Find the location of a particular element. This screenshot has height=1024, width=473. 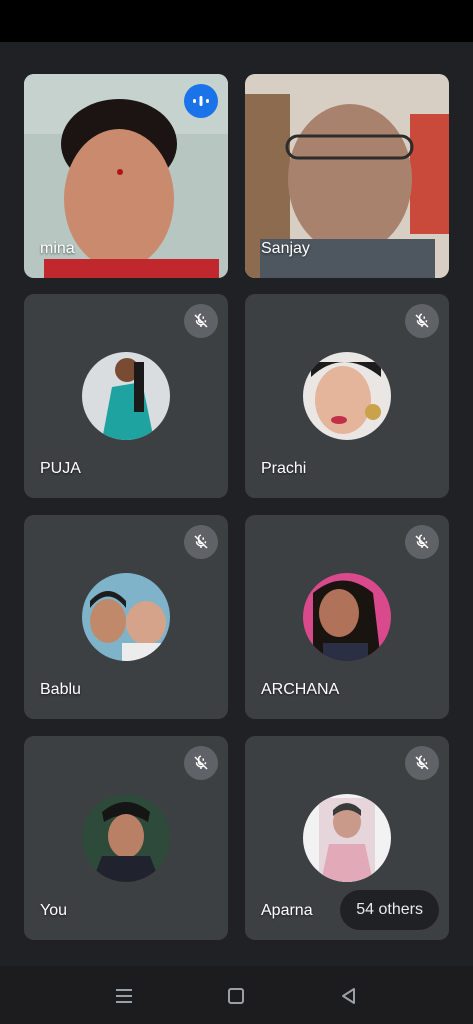

system-navigation-bar is located at coordinates (236, 995).